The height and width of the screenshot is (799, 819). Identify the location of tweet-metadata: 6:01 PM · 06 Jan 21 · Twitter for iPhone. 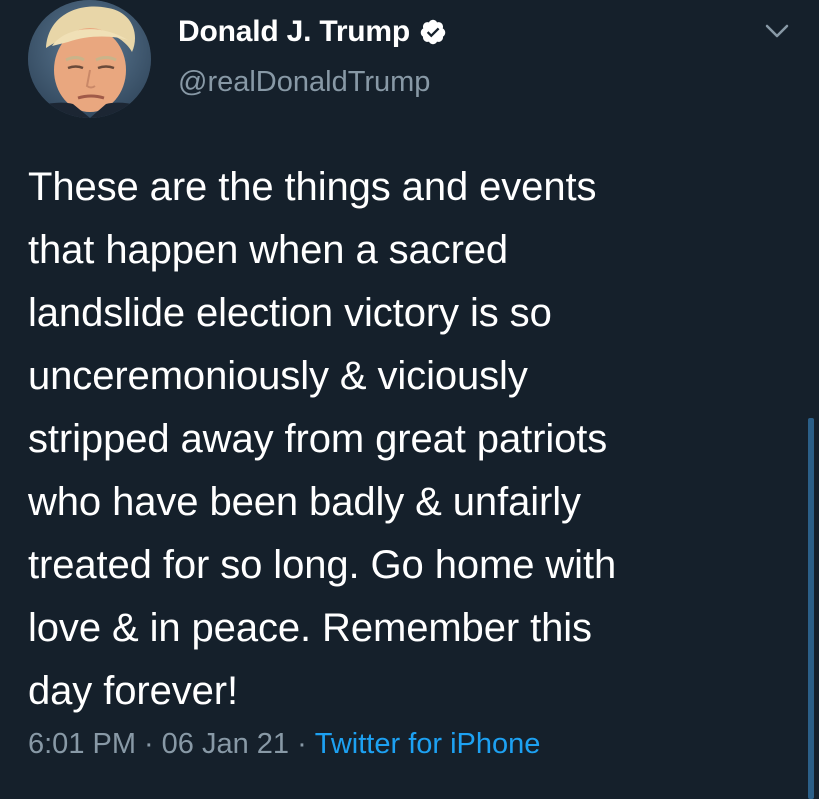
(284, 744).